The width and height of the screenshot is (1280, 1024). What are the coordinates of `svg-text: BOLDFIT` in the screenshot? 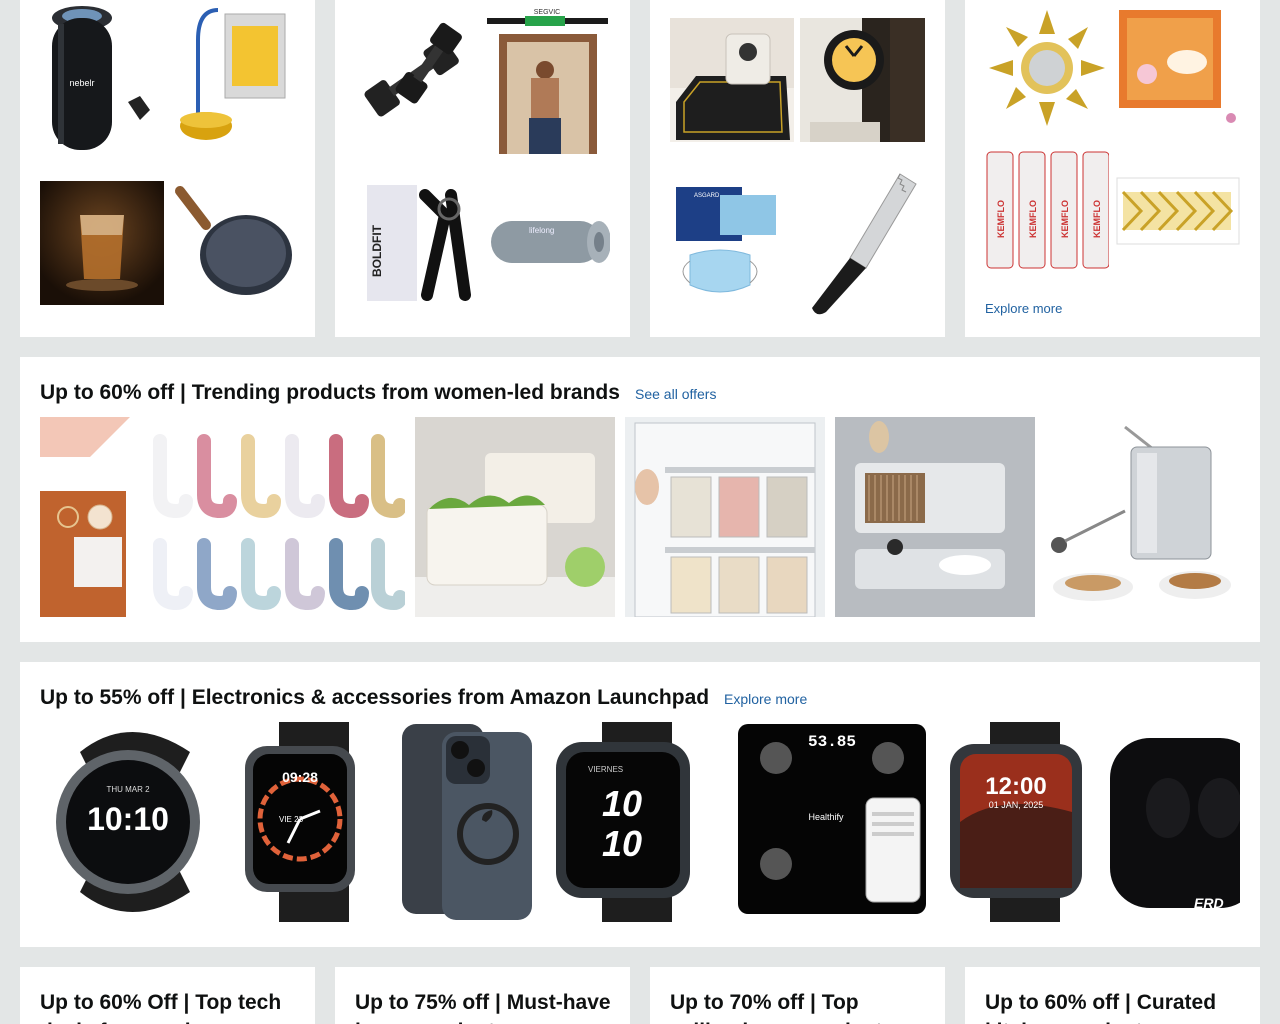 It's located at (377, 250).